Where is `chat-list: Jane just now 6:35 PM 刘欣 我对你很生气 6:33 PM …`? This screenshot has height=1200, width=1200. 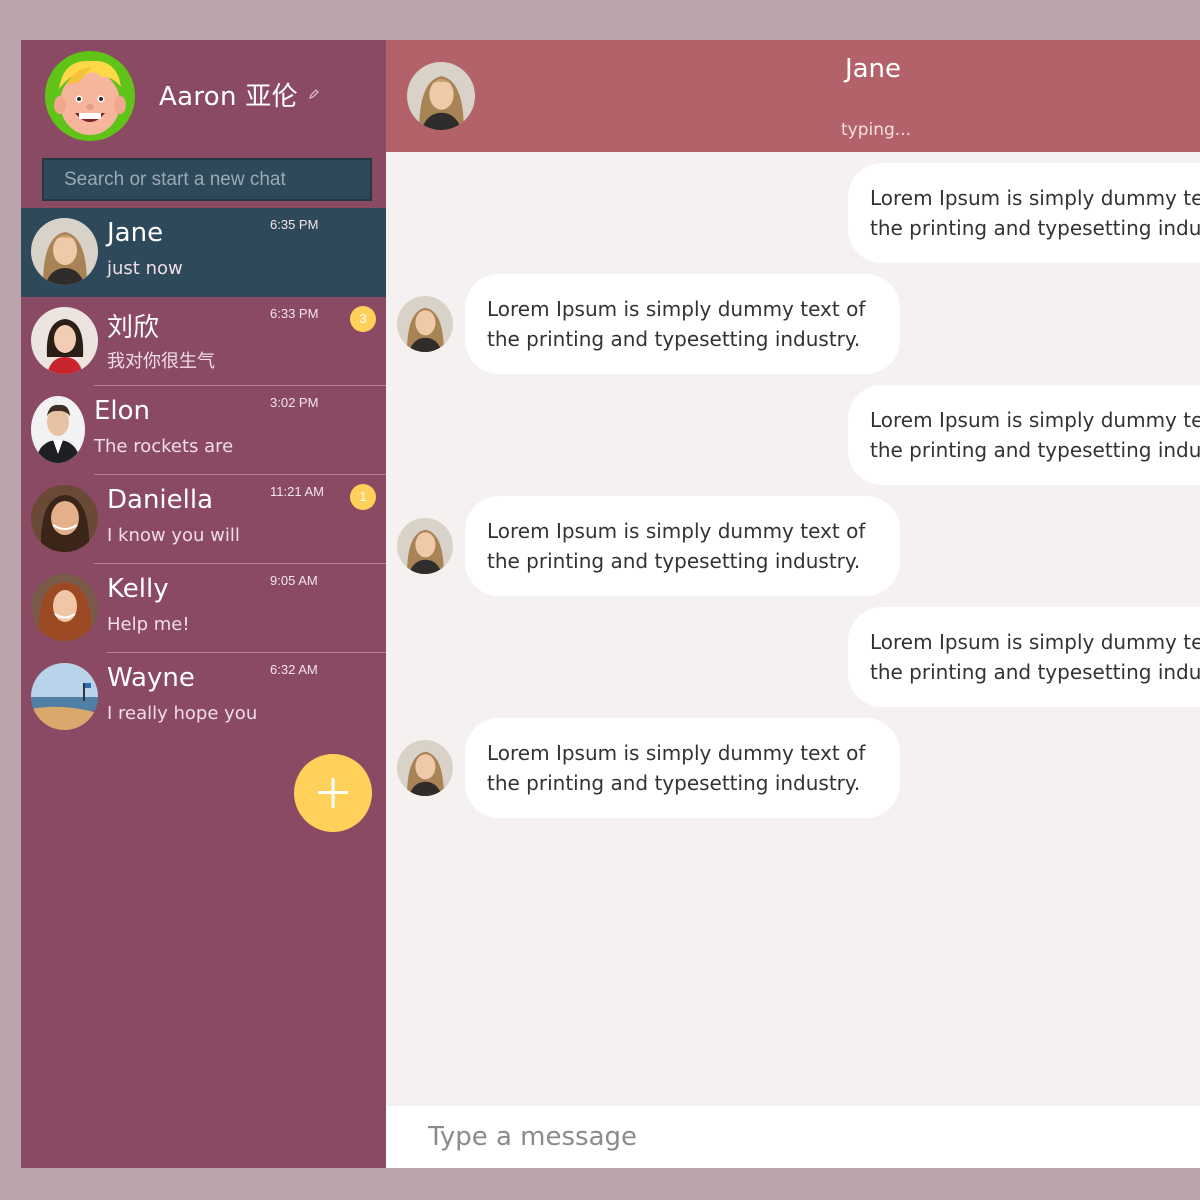
chat-list: Jane just now 6:35 PM 刘欣 我对你很生气 6:33 PM … is located at coordinates (203, 475).